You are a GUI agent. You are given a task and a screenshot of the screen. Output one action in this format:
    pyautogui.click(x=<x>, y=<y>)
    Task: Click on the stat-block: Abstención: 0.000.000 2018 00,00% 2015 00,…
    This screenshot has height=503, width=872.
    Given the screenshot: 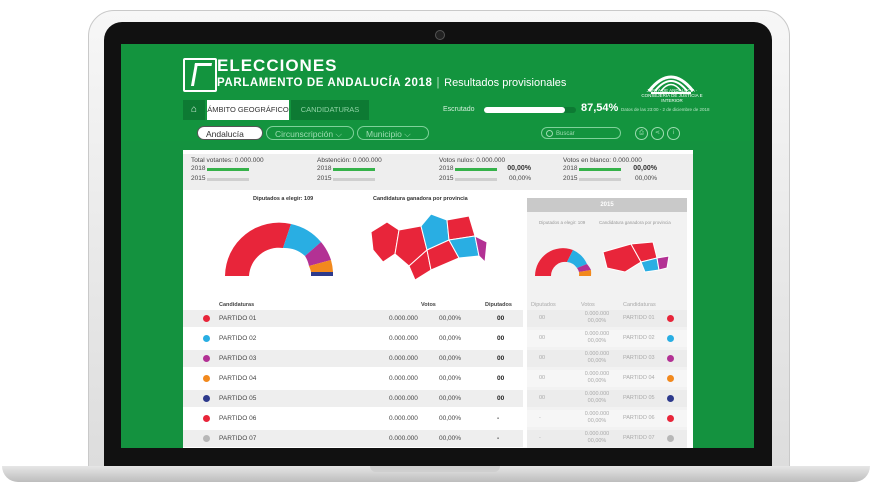 What is the action you would take?
    pyautogui.click(x=487, y=170)
    